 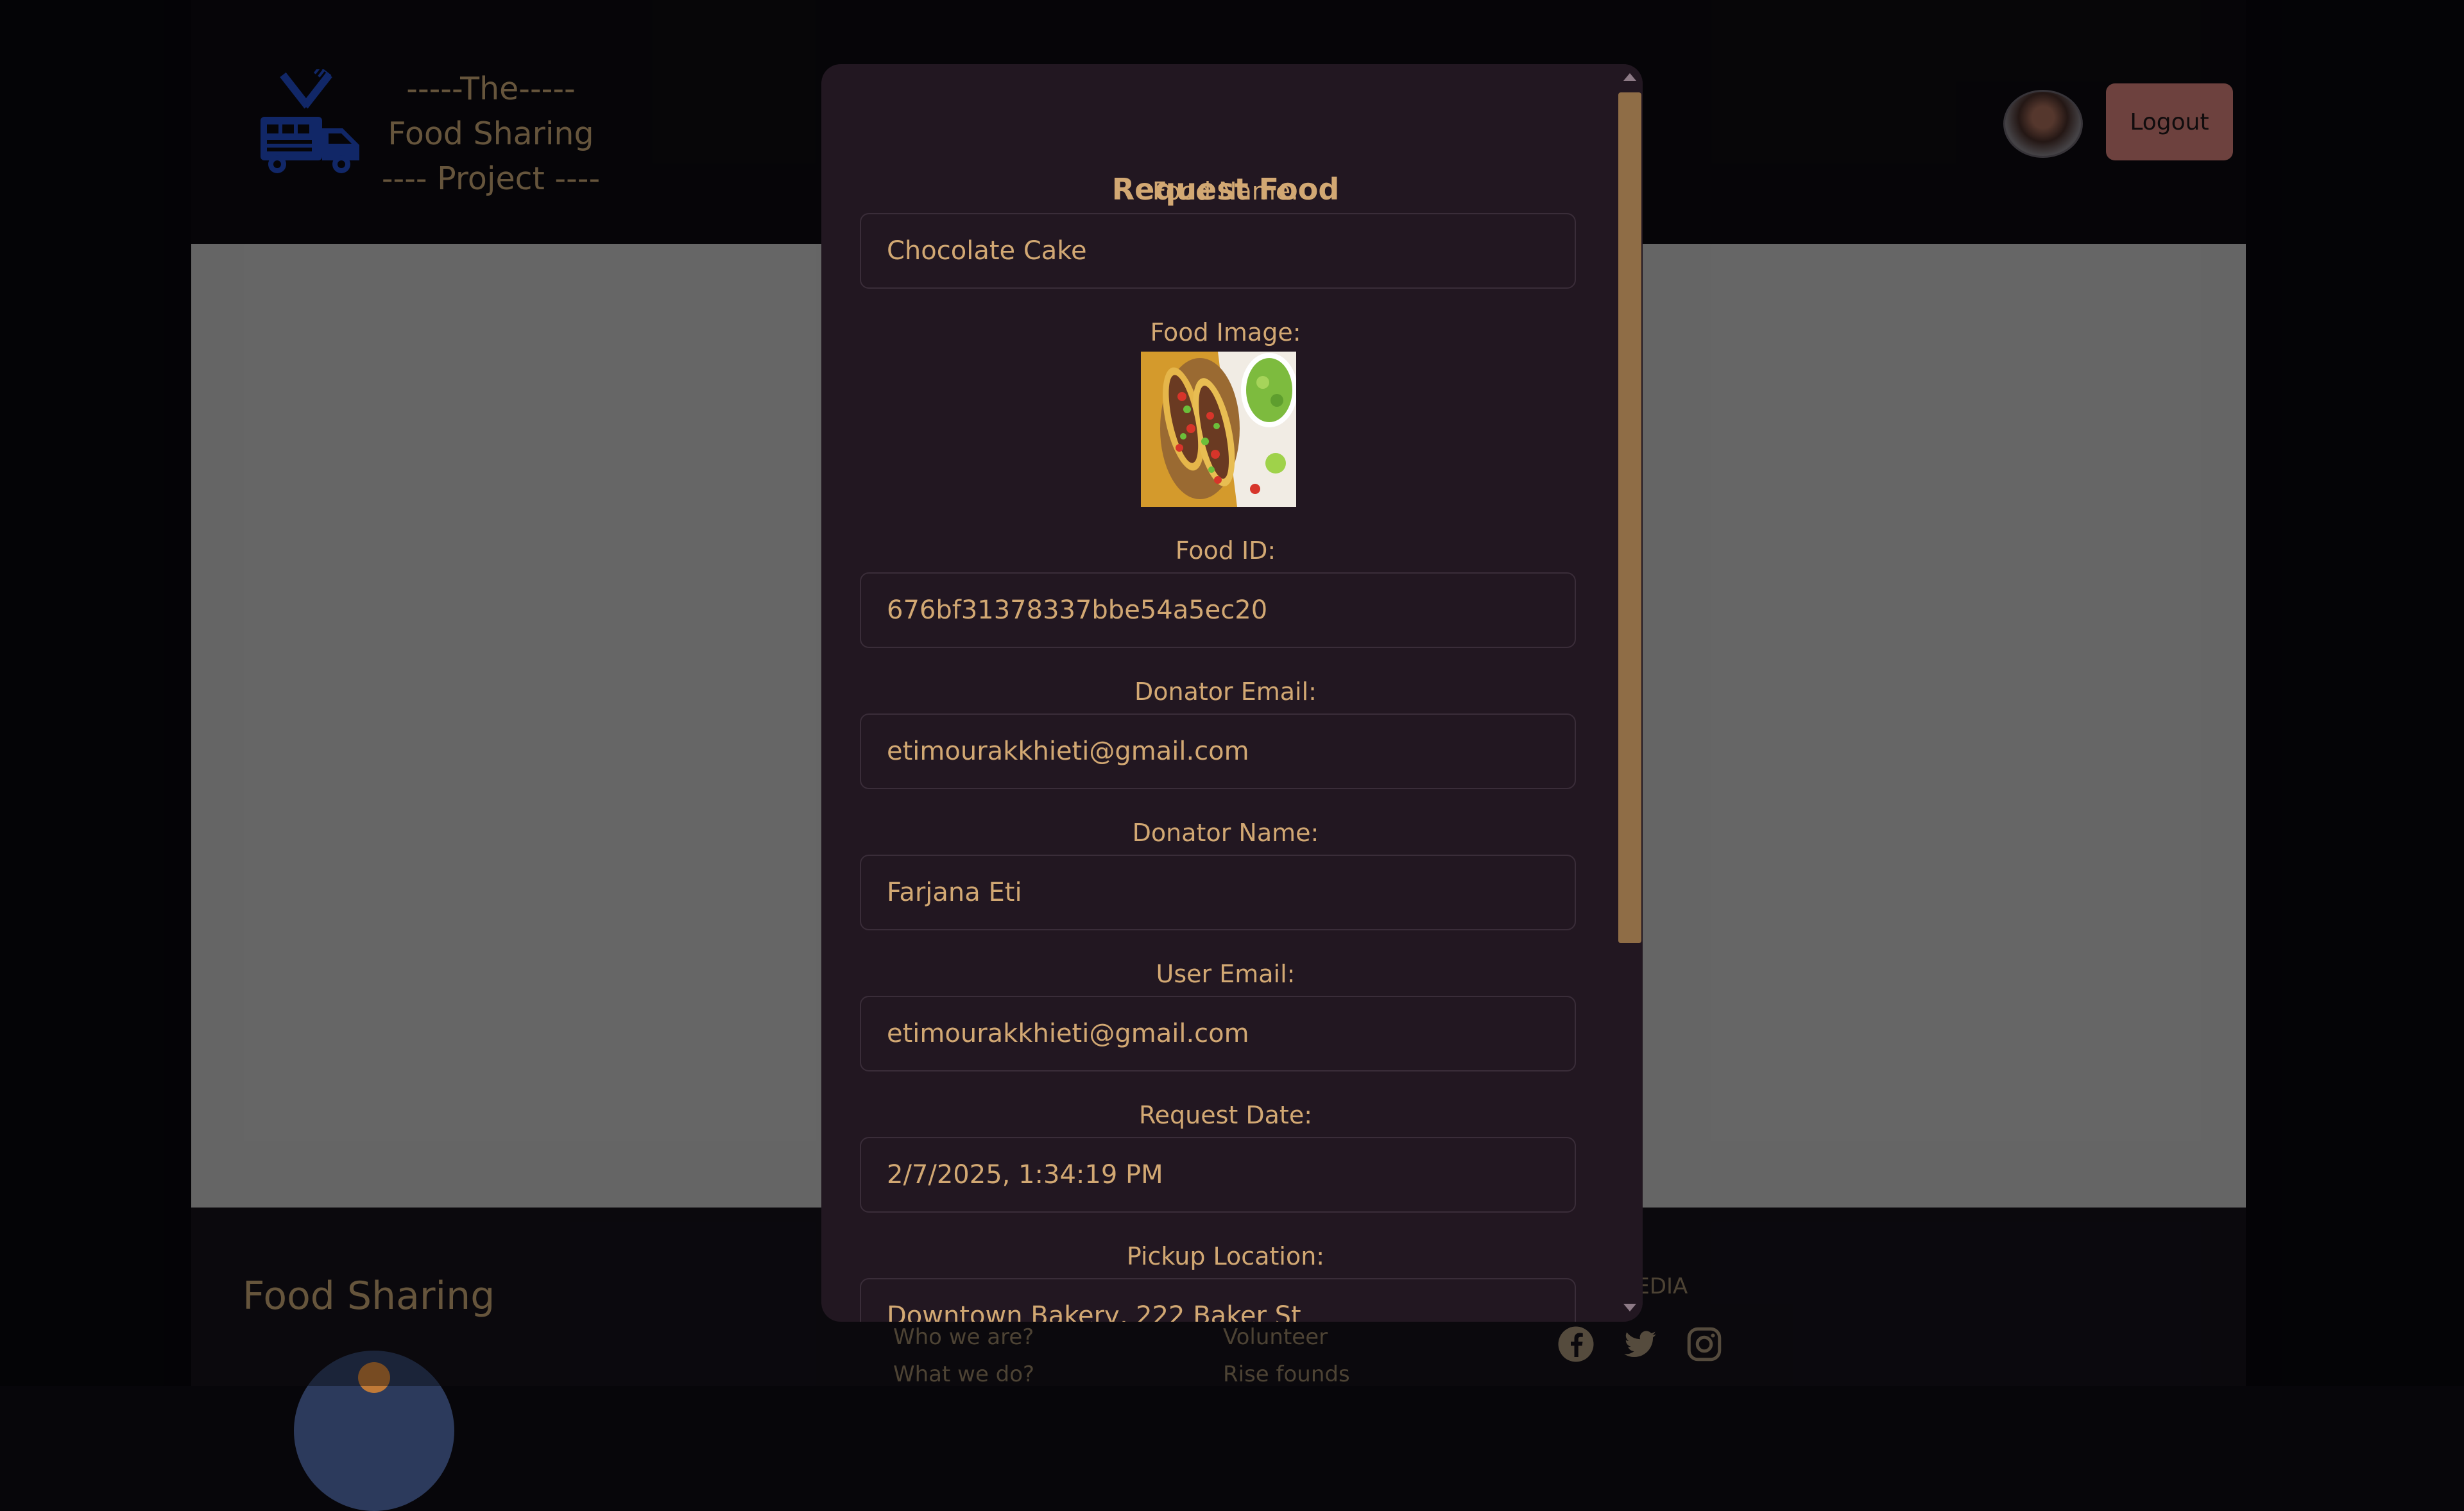 I want to click on scrollbar-thumb, so click(x=1629, y=517).